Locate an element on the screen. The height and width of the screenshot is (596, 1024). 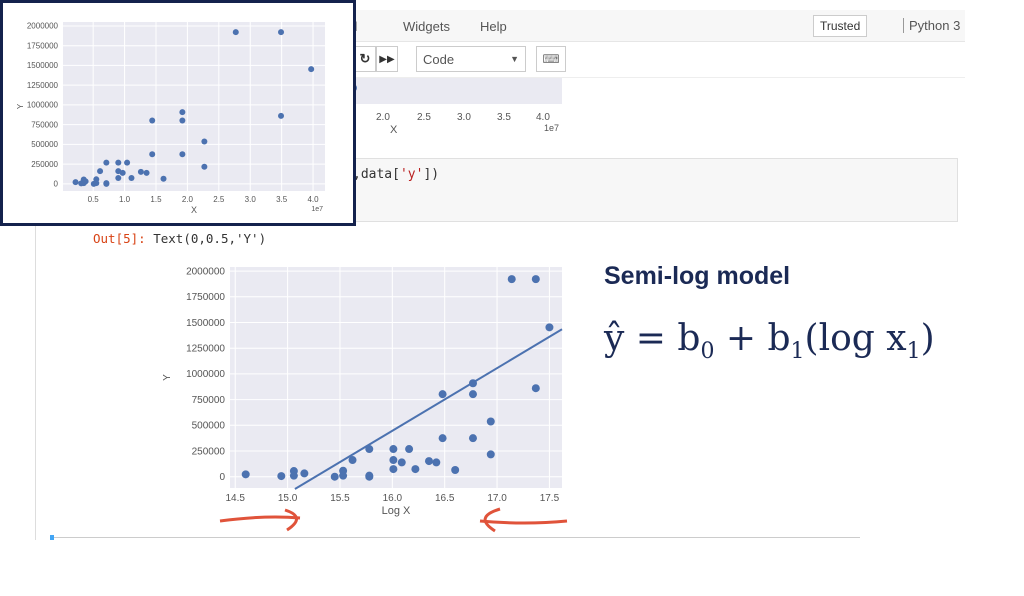
x-tick: 3.5 is located at coordinates (504, 117).